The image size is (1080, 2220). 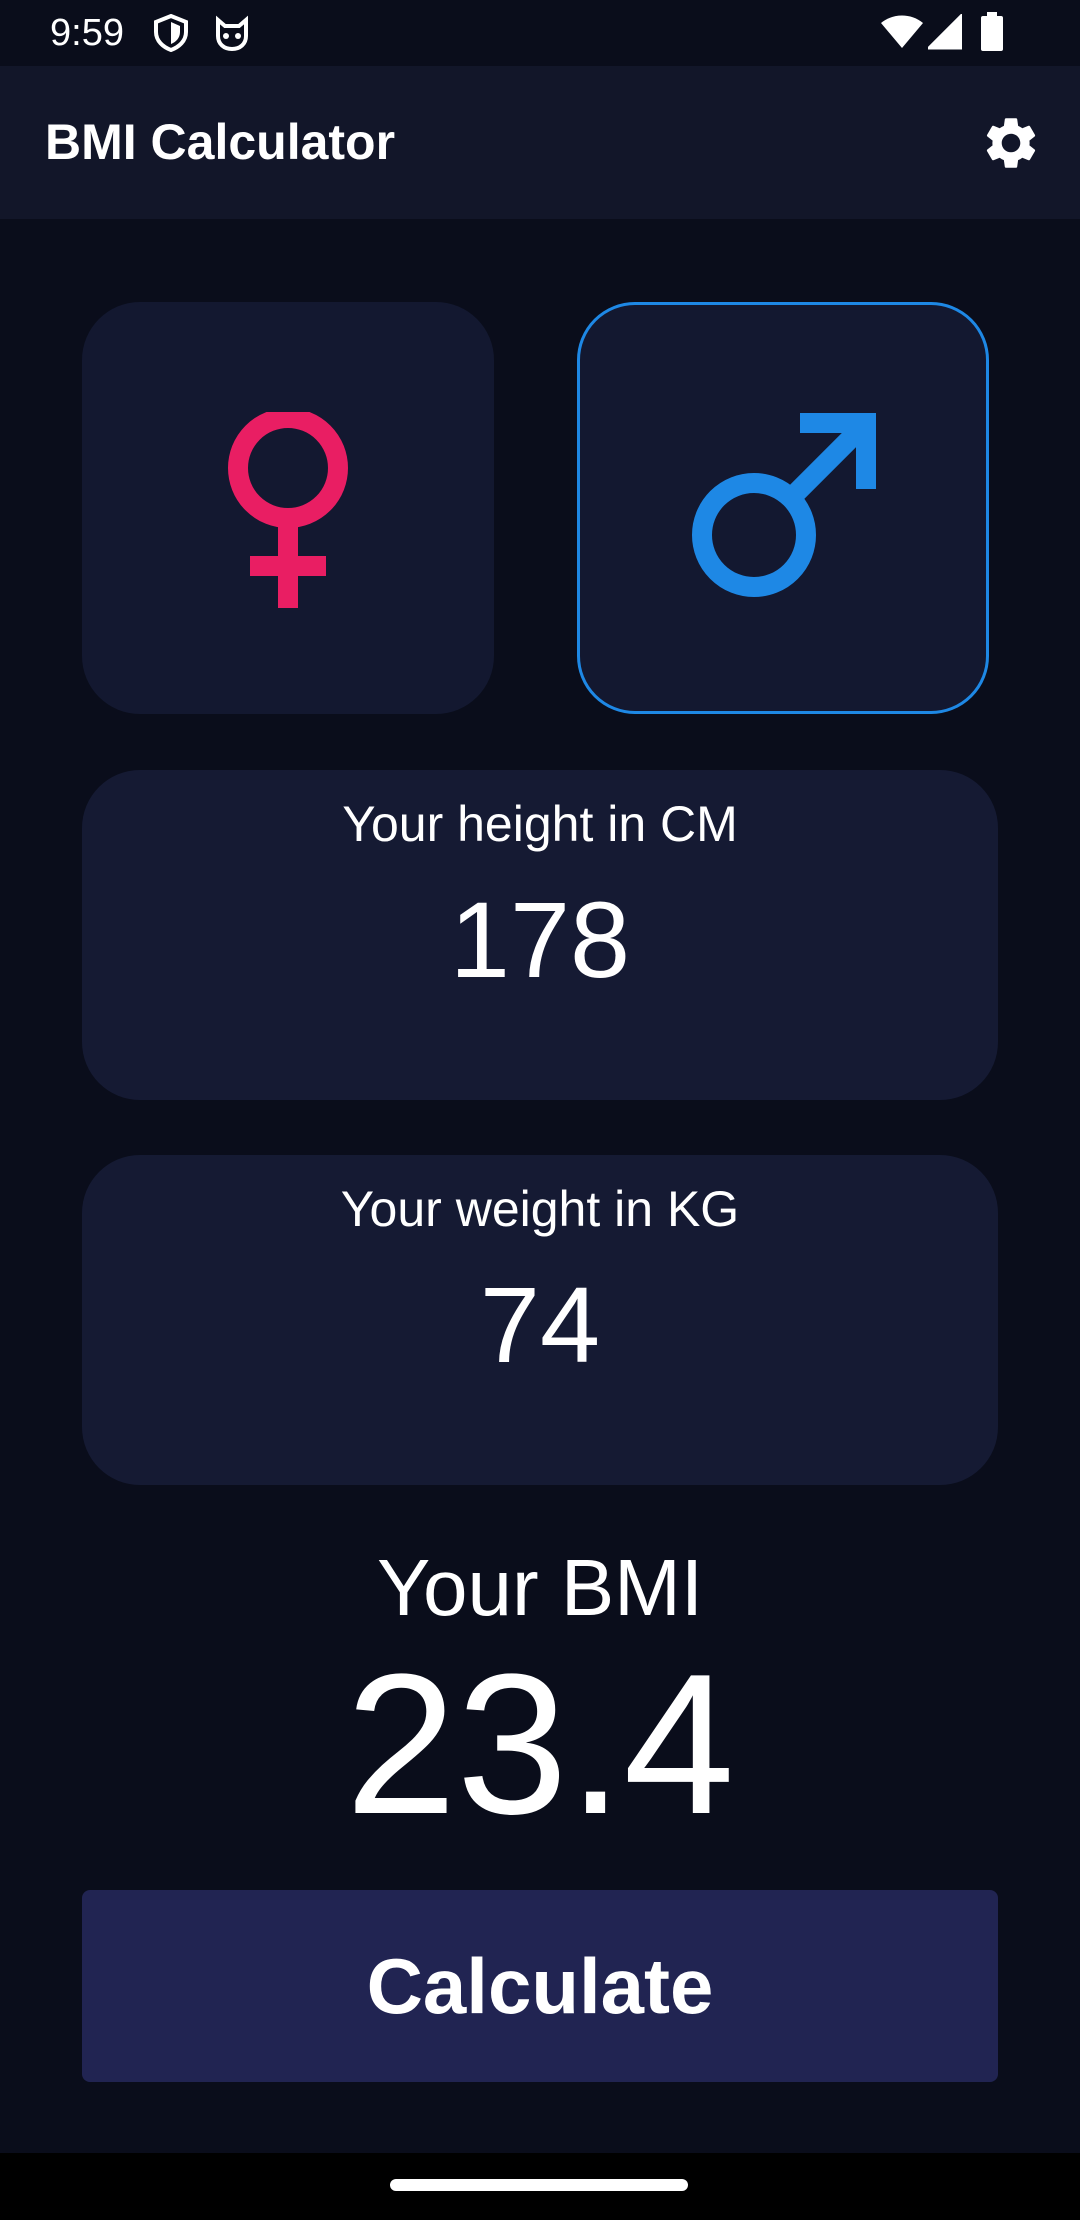 I want to click on navigation-bar, so click(x=540, y=2186).